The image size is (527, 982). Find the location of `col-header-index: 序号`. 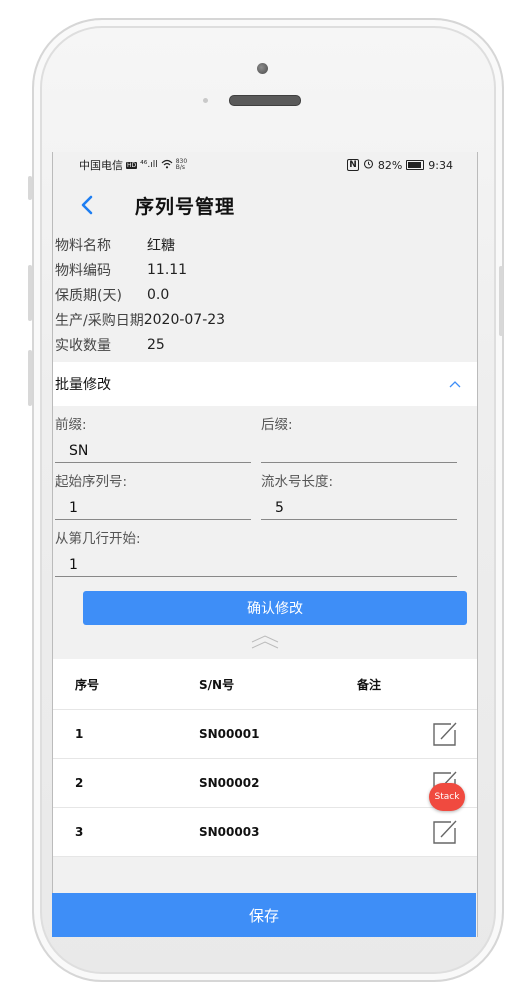

col-header-index: 序号 is located at coordinates (87, 684).